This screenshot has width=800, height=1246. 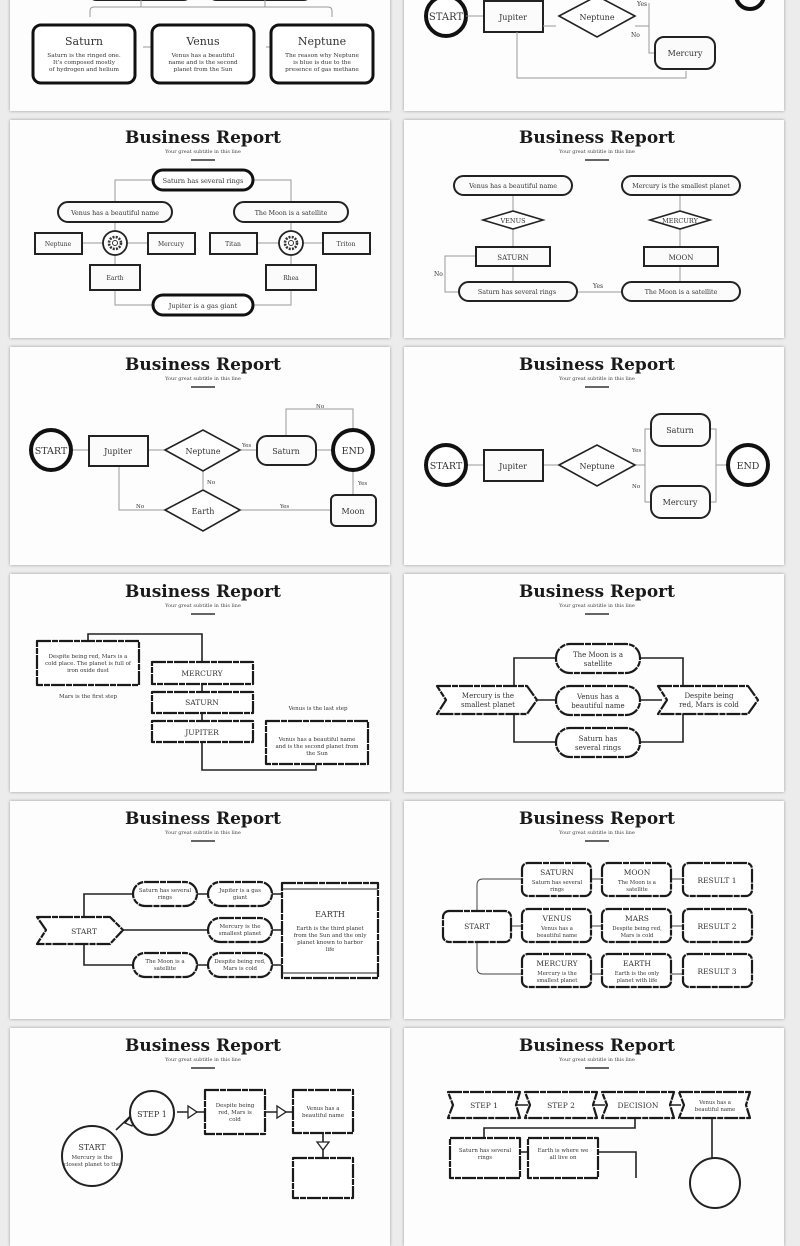 What do you see at coordinates (438, 274) in the screenshot?
I see `no-label: No` at bounding box center [438, 274].